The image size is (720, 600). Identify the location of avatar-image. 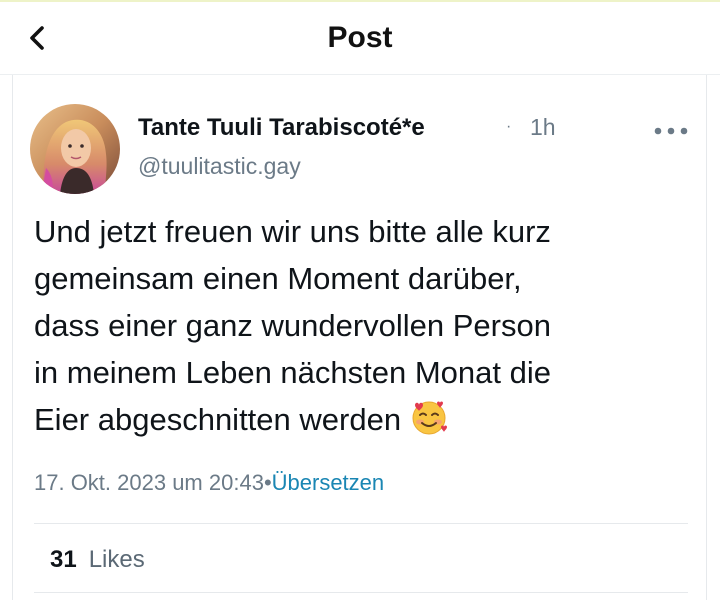
(75, 149).